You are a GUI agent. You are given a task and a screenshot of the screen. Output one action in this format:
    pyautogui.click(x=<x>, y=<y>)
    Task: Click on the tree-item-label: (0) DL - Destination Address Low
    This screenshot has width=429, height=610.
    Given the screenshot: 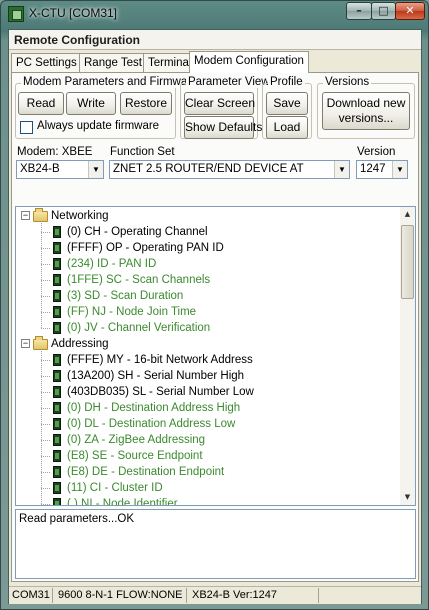 What is the action you would take?
    pyautogui.click(x=151, y=424)
    